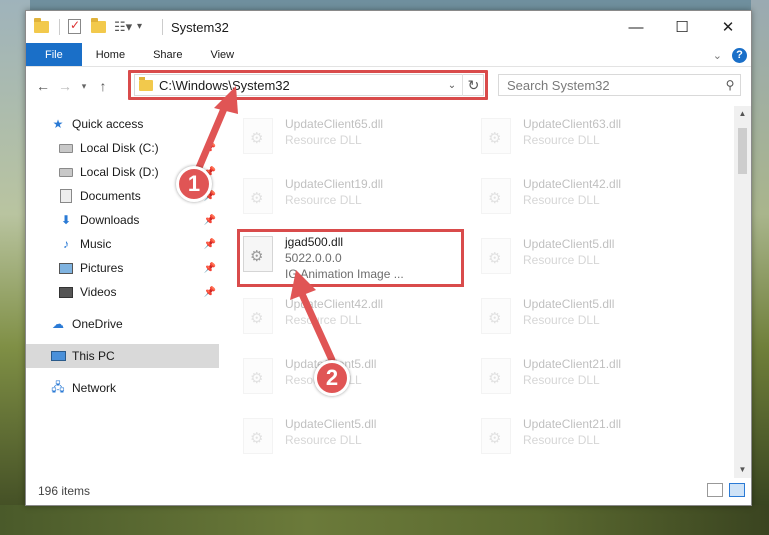 Image resolution: width=769 pixels, height=535 pixels. I want to click on file-item: UpdateClient65.dll Resource DLL, so click(313, 142).